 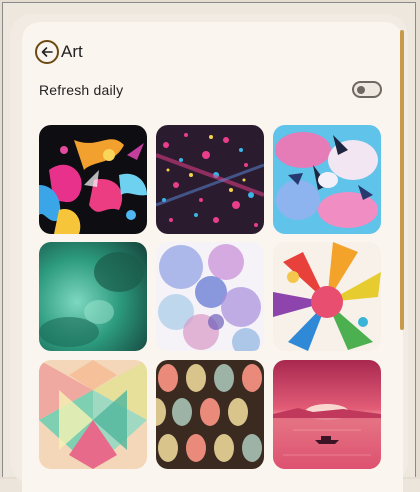 What do you see at coordinates (327, 296) in the screenshot?
I see `wallpaper-tile-rainbow-paint-burst` at bounding box center [327, 296].